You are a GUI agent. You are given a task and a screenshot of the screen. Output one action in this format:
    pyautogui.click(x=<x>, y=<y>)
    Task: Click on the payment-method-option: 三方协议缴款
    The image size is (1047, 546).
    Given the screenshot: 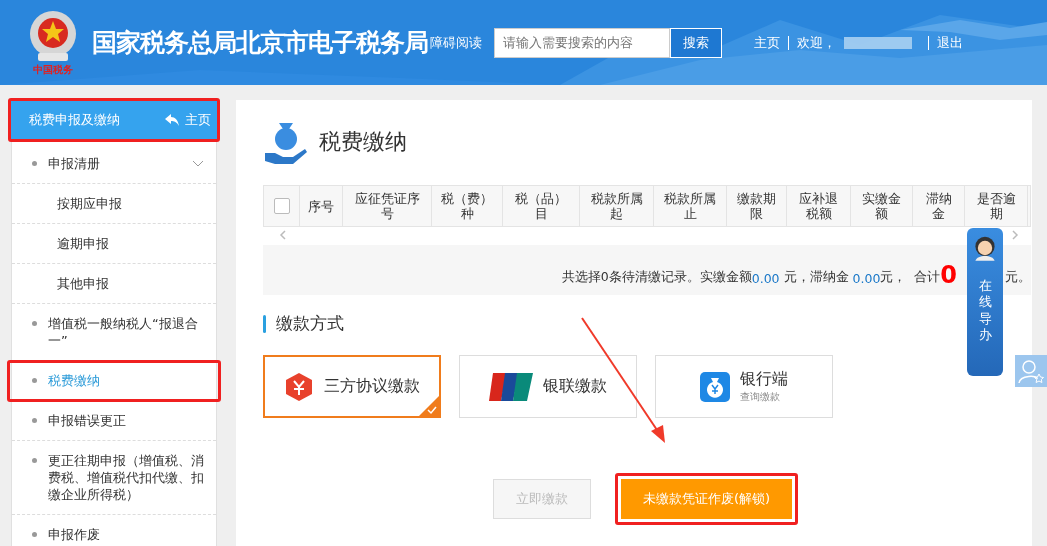 What is the action you would take?
    pyautogui.click(x=352, y=386)
    